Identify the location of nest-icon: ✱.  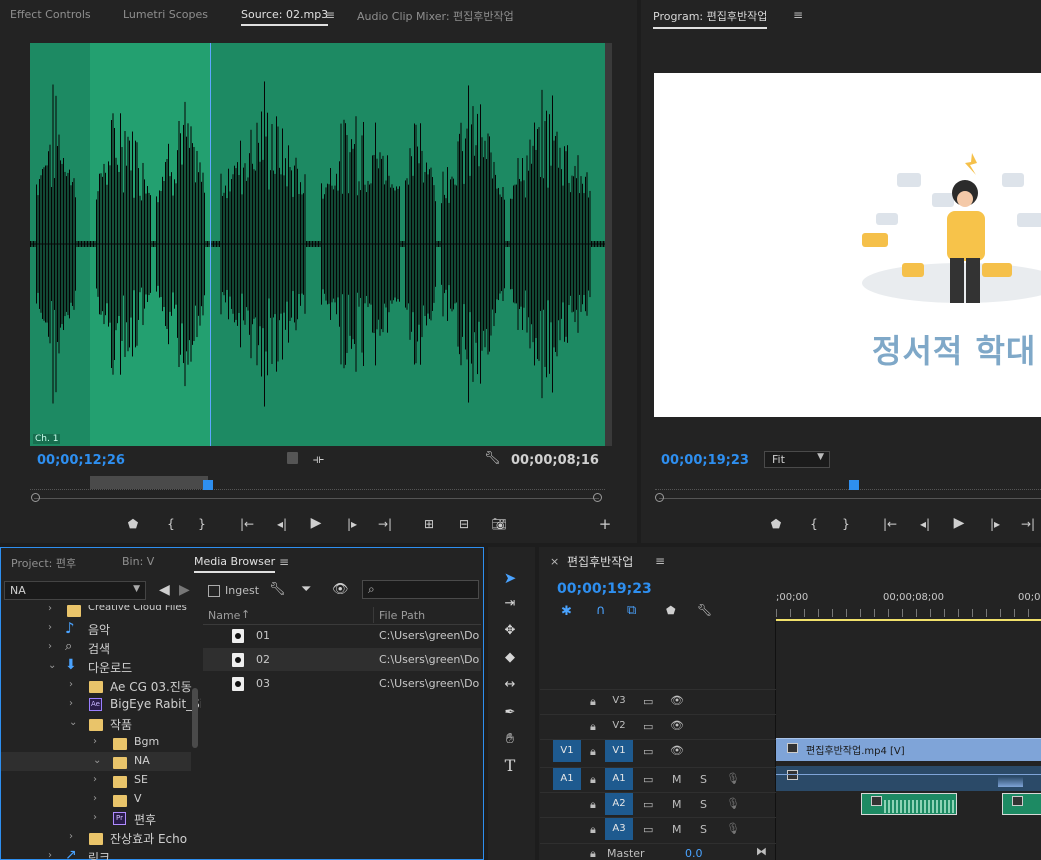
(566, 611).